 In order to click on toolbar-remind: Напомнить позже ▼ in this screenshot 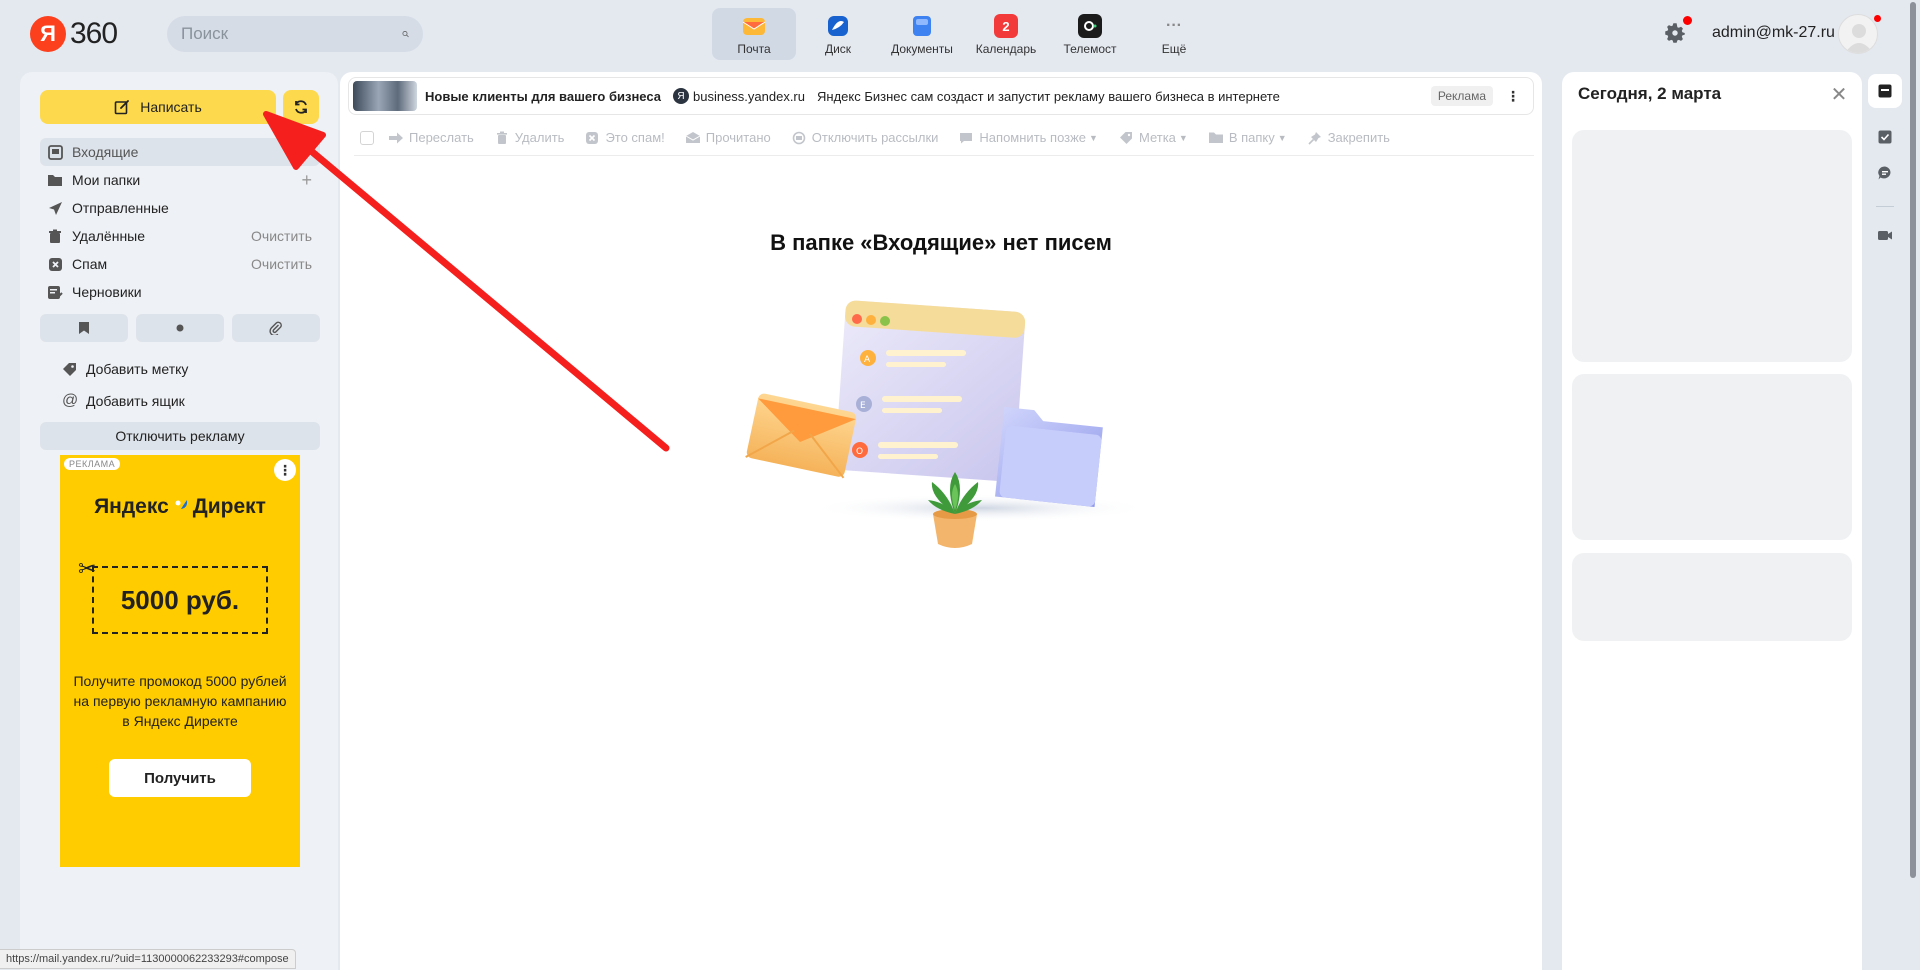, I will do `click(1028, 138)`.